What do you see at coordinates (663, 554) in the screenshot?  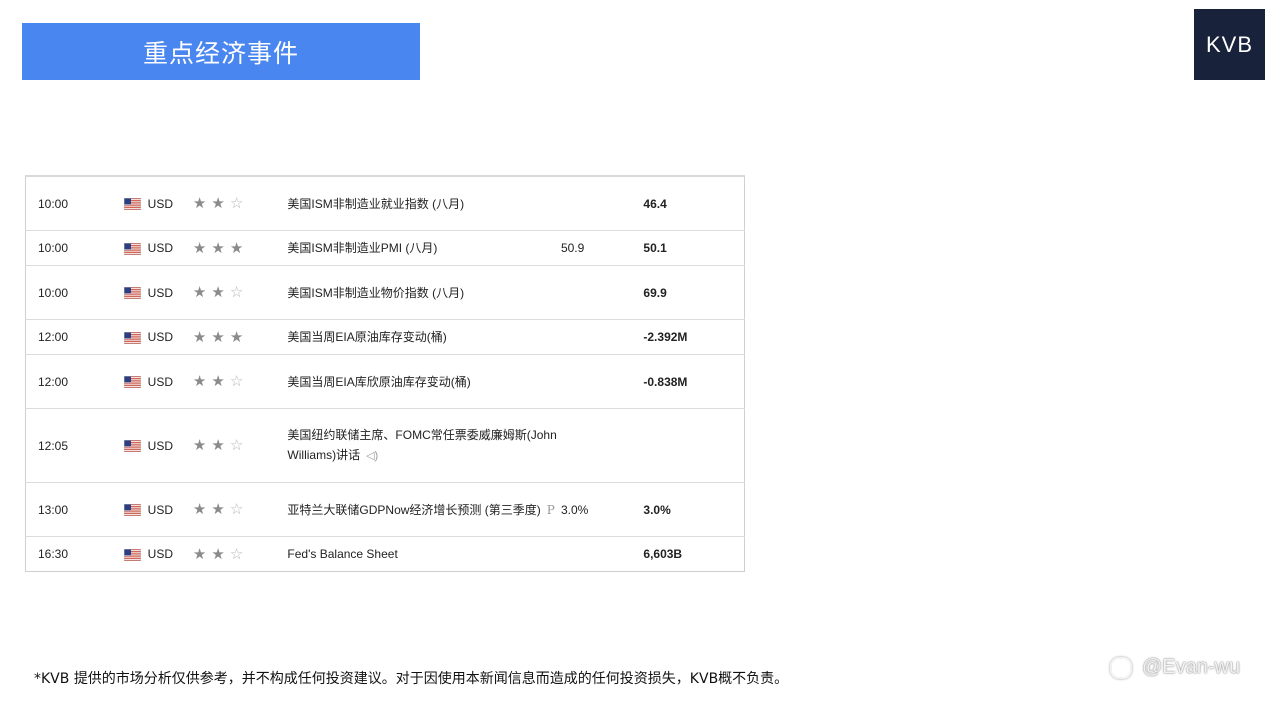 I see `event-actual: 6,603B` at bounding box center [663, 554].